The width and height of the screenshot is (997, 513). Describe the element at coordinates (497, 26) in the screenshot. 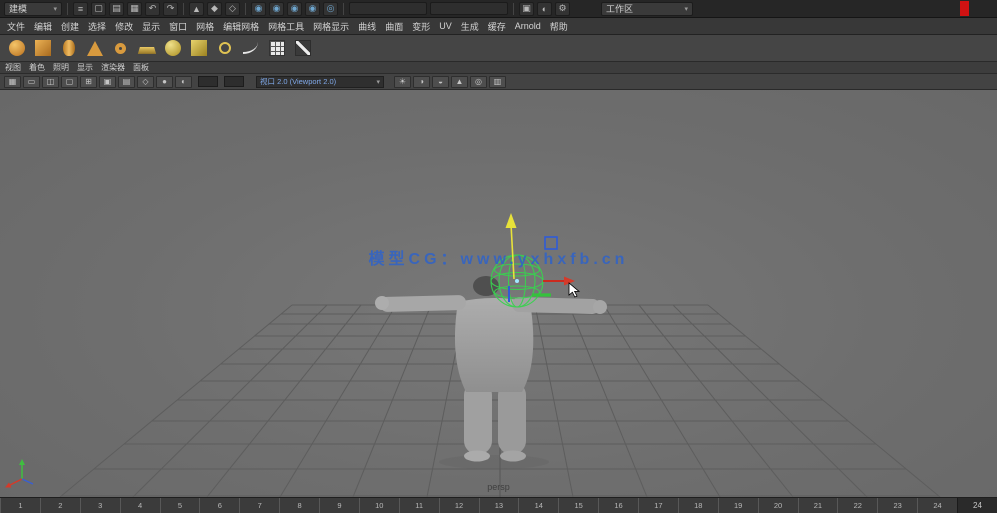

I see `menu-item: 缓存` at that location.